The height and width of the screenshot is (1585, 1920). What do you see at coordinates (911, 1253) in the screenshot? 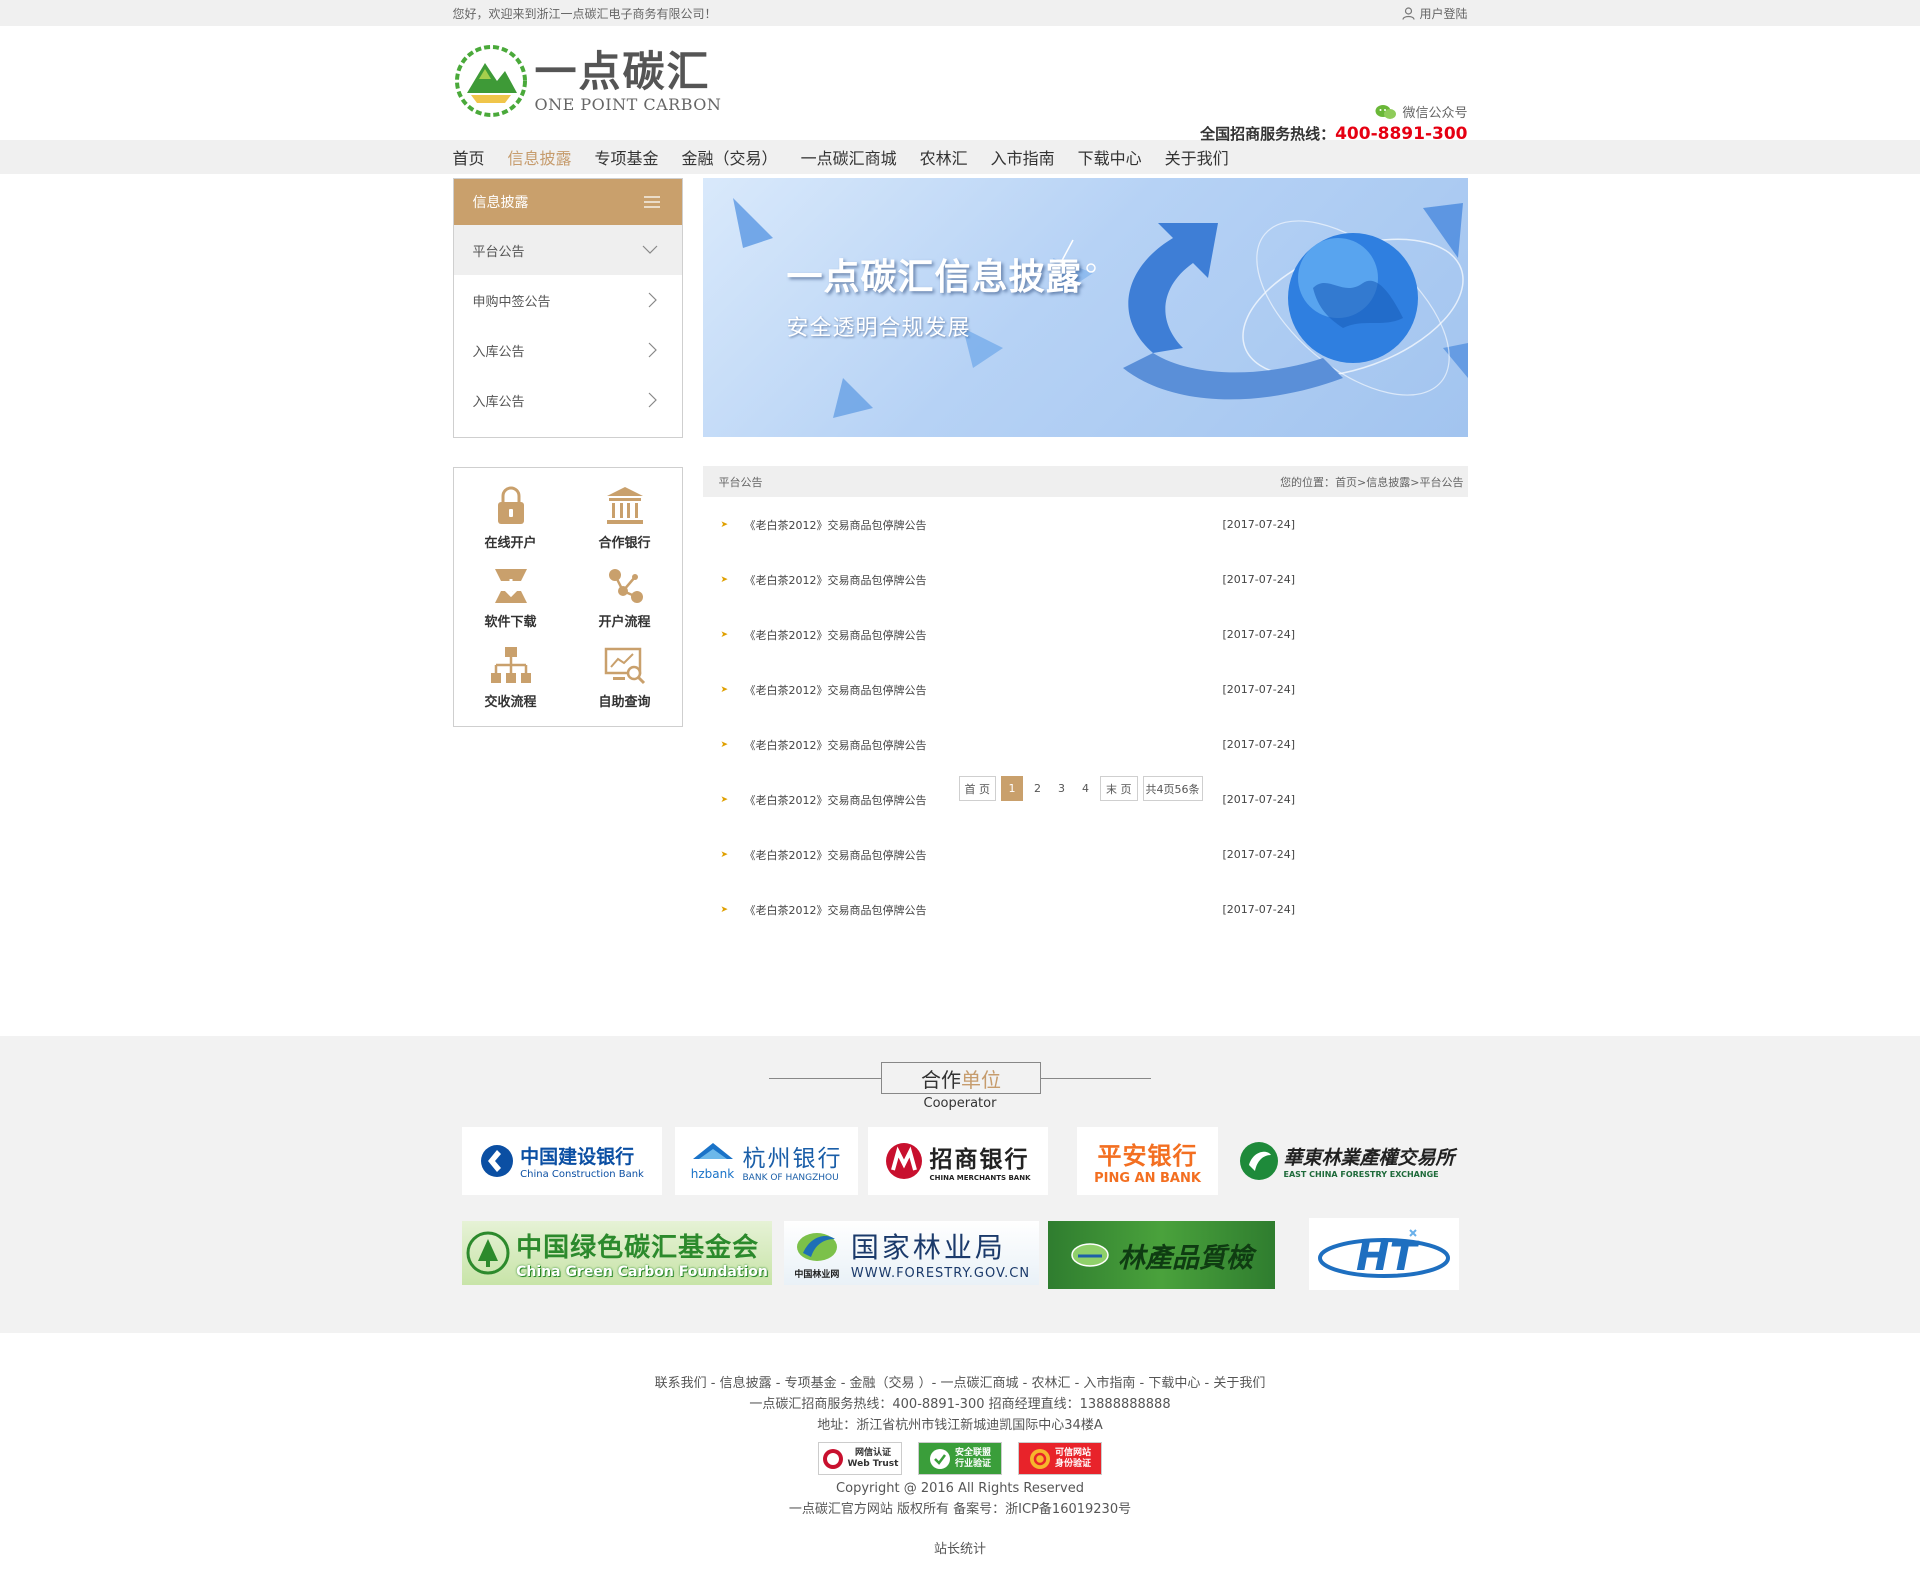
I see `partner-forestry: 中国林业网 国家林业局 WWW.FORESTRY.GOV.CN` at bounding box center [911, 1253].